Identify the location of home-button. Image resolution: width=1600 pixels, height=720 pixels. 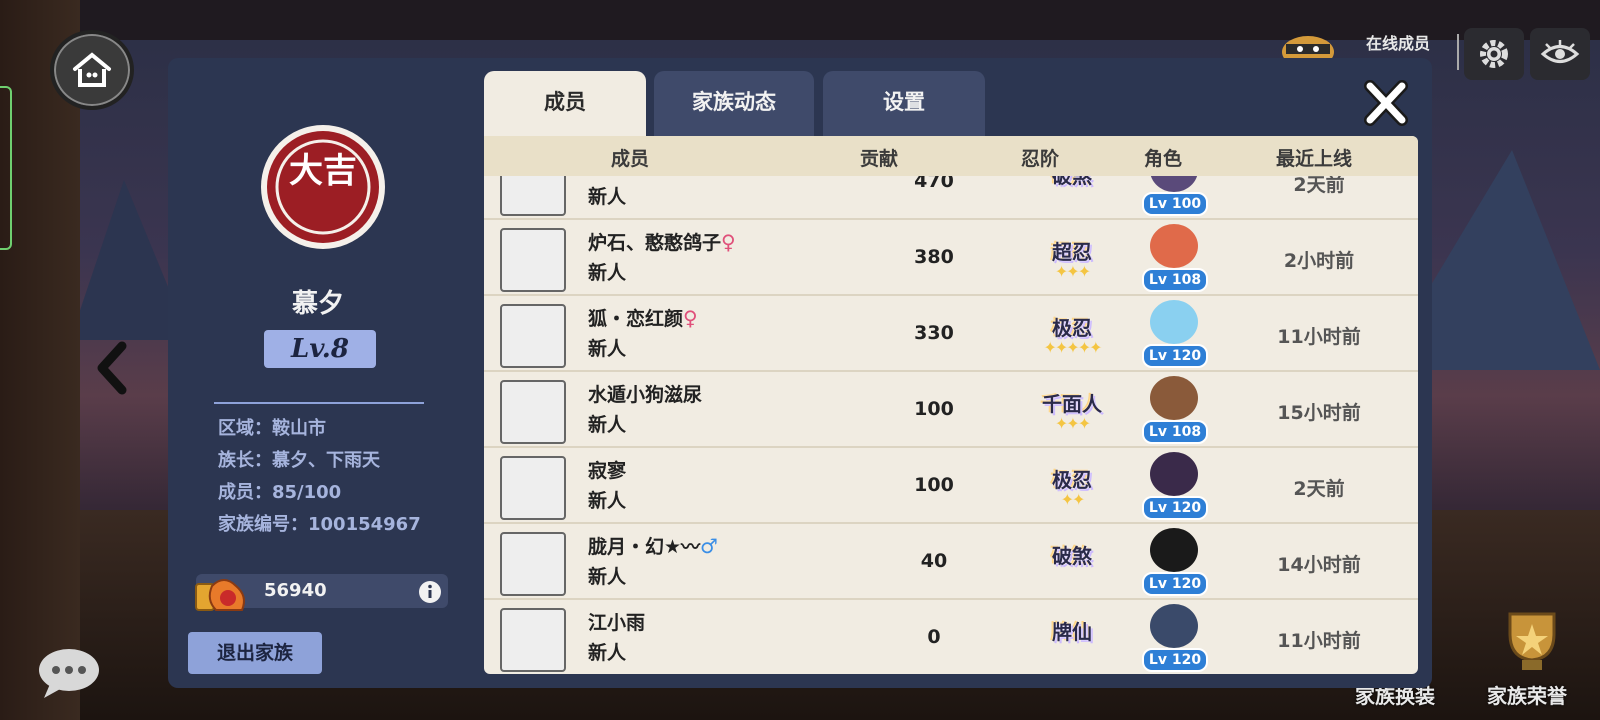
(92, 70).